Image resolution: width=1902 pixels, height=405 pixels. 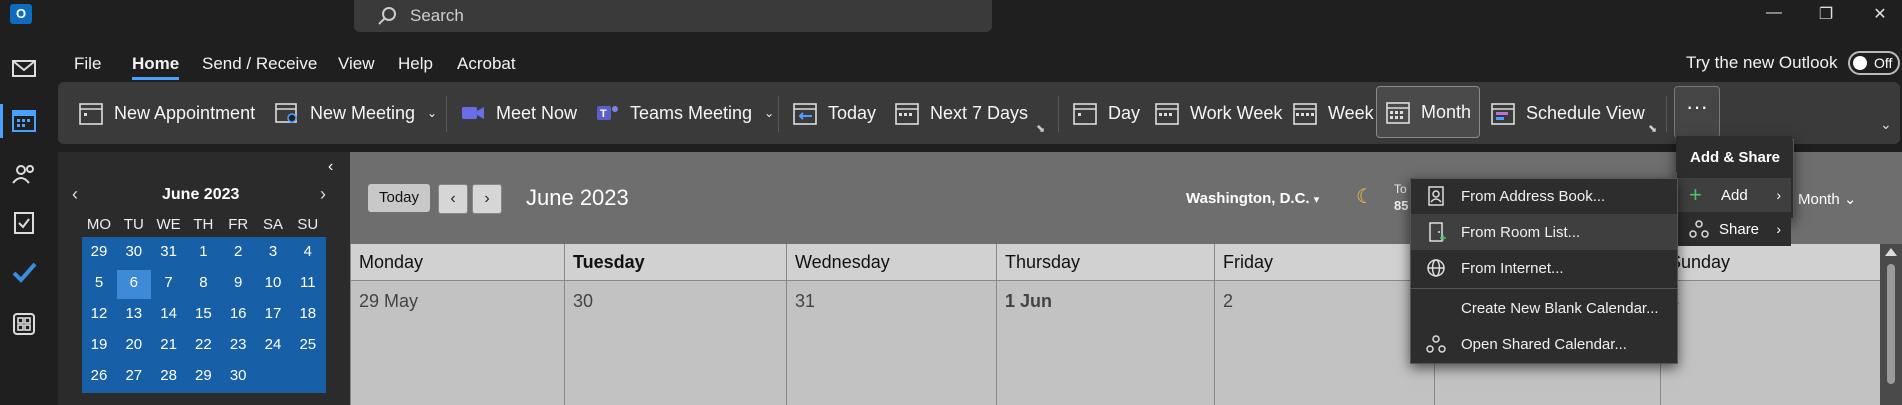 What do you see at coordinates (518, 113) in the screenshot?
I see `meet-now-button: Meet Now` at bounding box center [518, 113].